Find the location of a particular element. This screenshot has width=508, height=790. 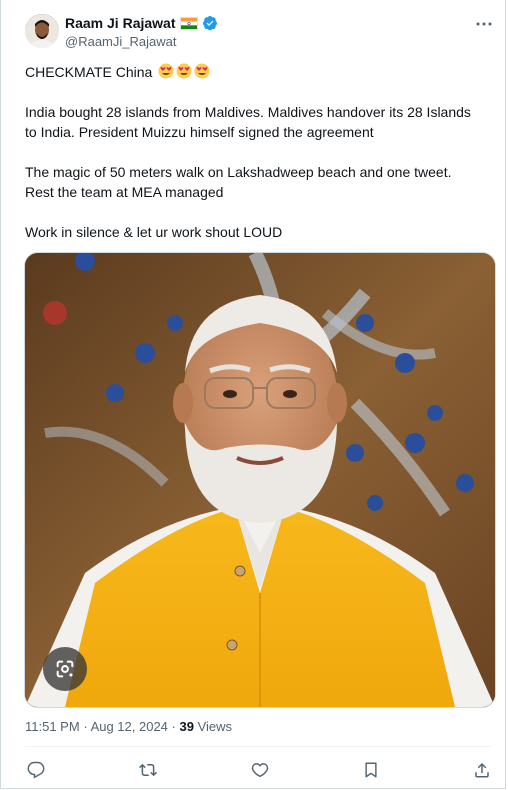

reply-icon is located at coordinates (36, 770).